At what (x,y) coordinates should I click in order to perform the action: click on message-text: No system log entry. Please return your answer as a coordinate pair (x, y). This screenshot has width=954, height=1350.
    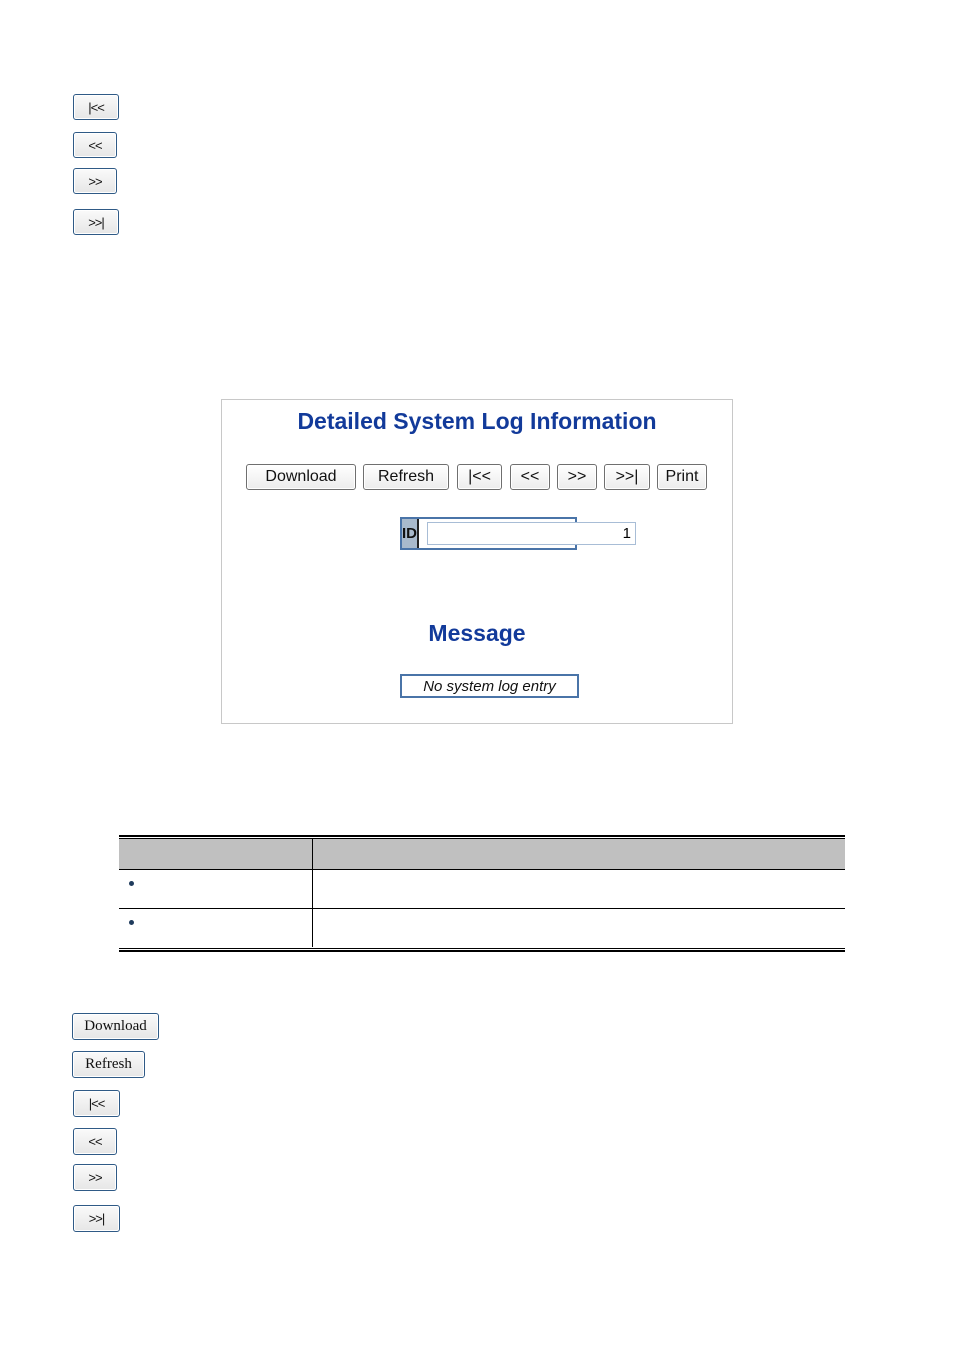
    Looking at the image, I should click on (489, 686).